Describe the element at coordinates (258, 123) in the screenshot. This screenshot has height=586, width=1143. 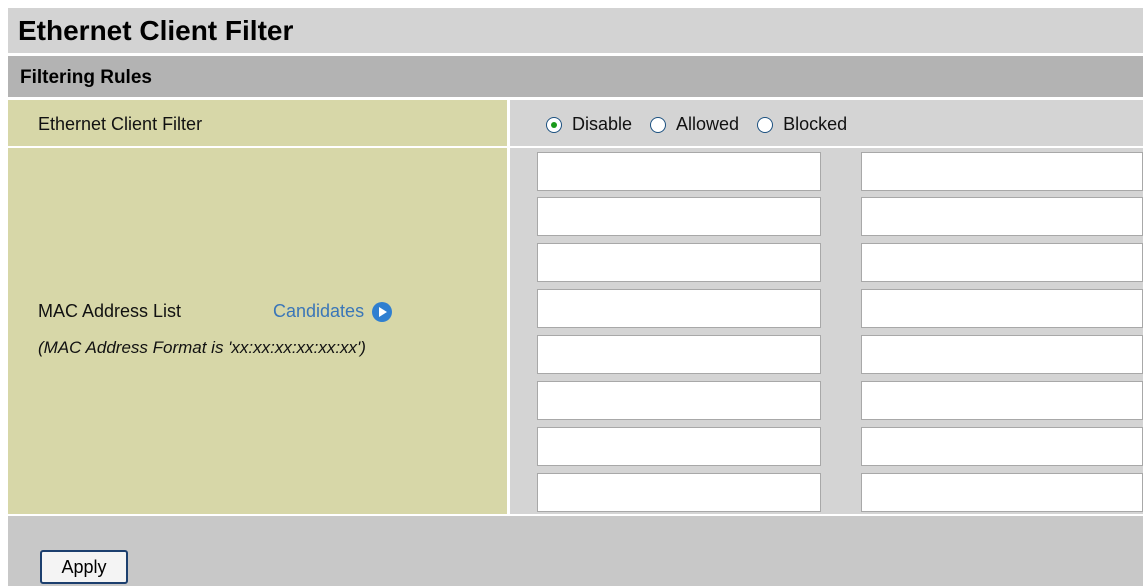
I see `filter-label-cell: Ethernet Client Filter` at that location.